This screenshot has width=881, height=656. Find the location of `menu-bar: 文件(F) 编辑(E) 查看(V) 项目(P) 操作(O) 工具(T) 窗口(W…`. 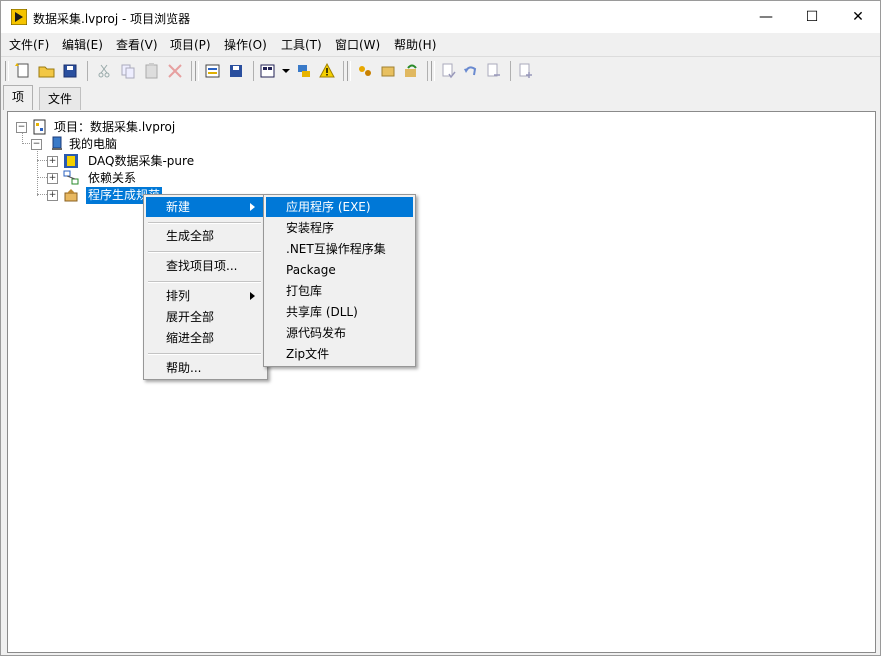

menu-bar: 文件(F) 编辑(E) 查看(V) 项目(P) 操作(O) 工具(T) 窗口(W… is located at coordinates (440, 44).